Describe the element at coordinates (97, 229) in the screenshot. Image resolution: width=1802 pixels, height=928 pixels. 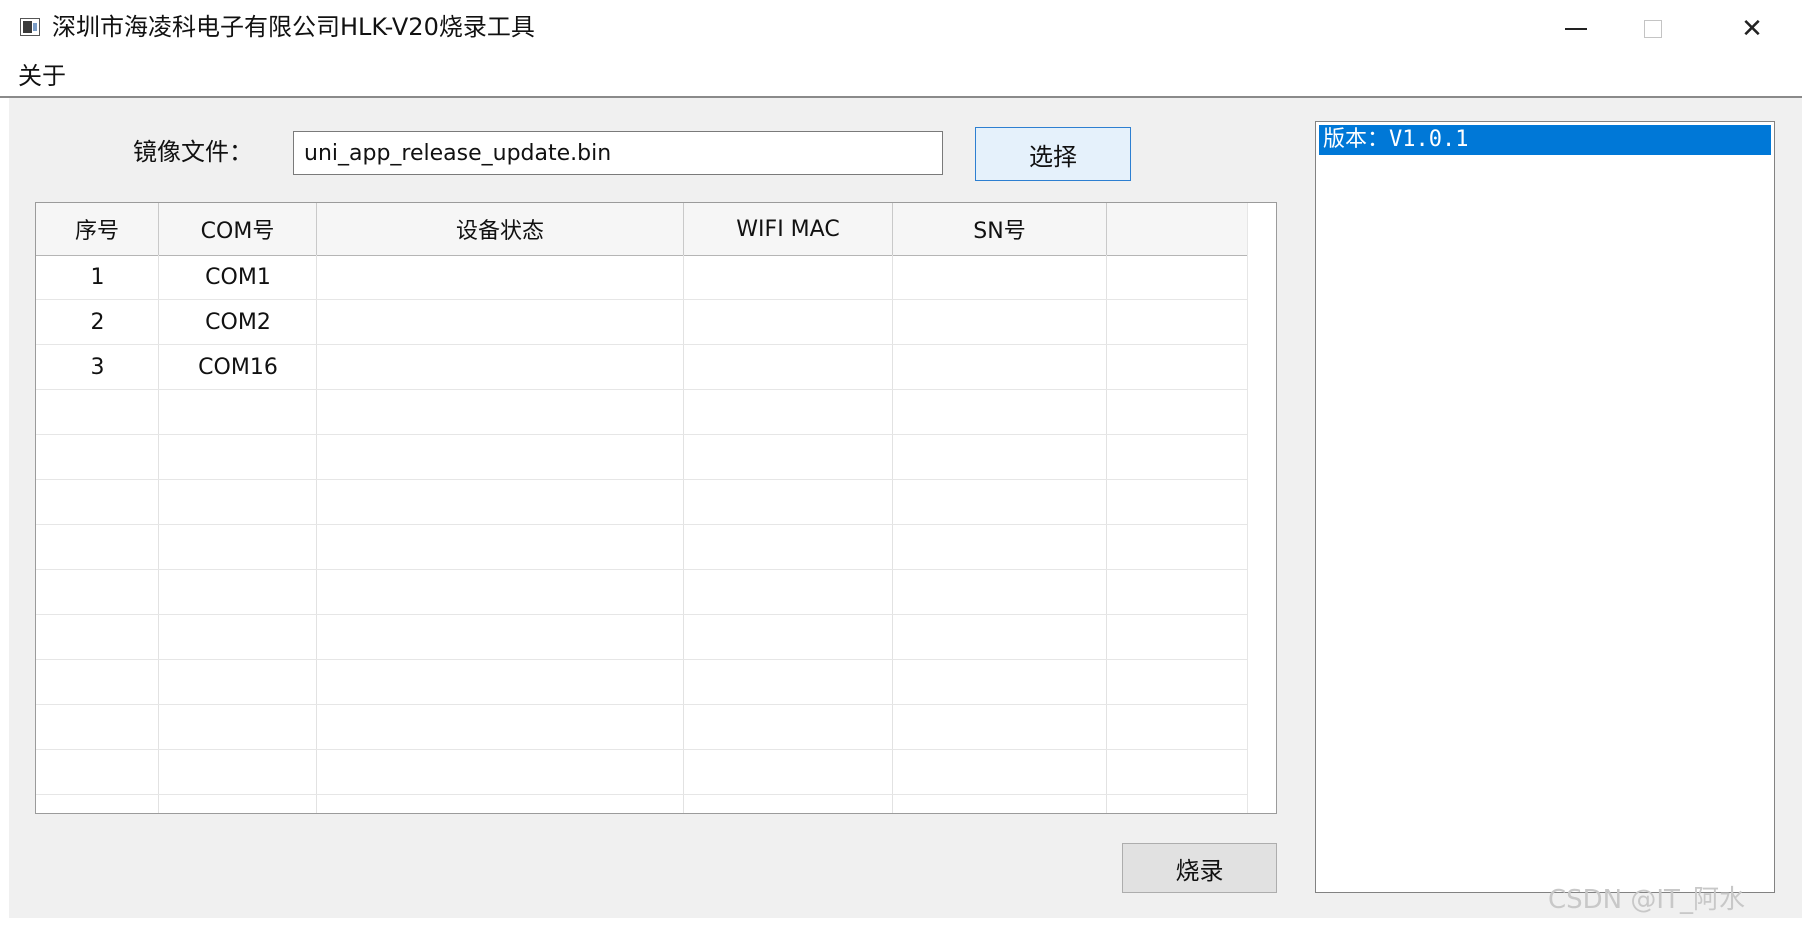
I see `column-header-index: 序号` at that location.